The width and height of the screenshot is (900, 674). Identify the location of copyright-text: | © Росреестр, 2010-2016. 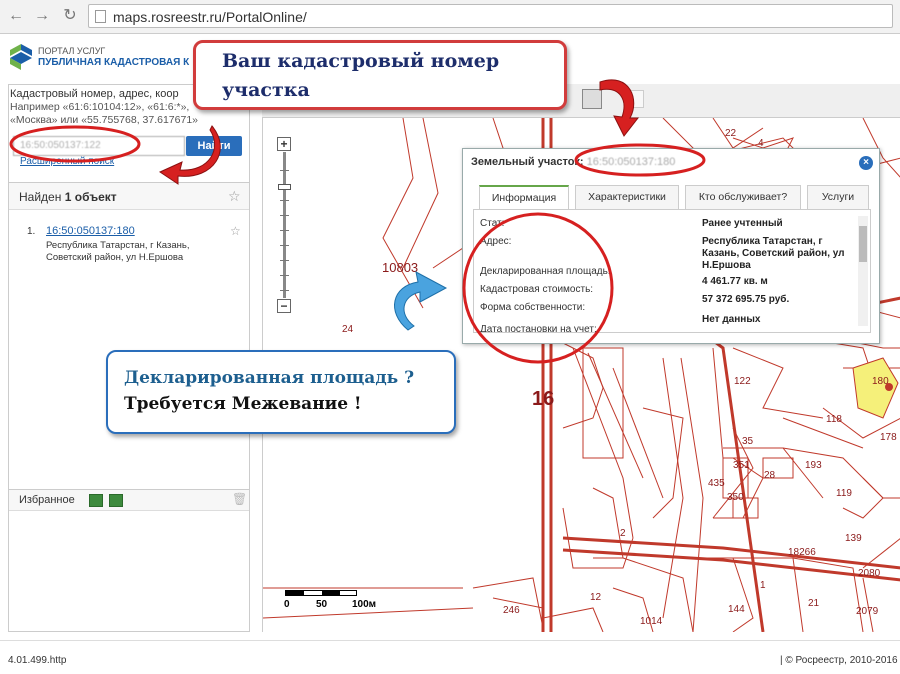
(839, 660).